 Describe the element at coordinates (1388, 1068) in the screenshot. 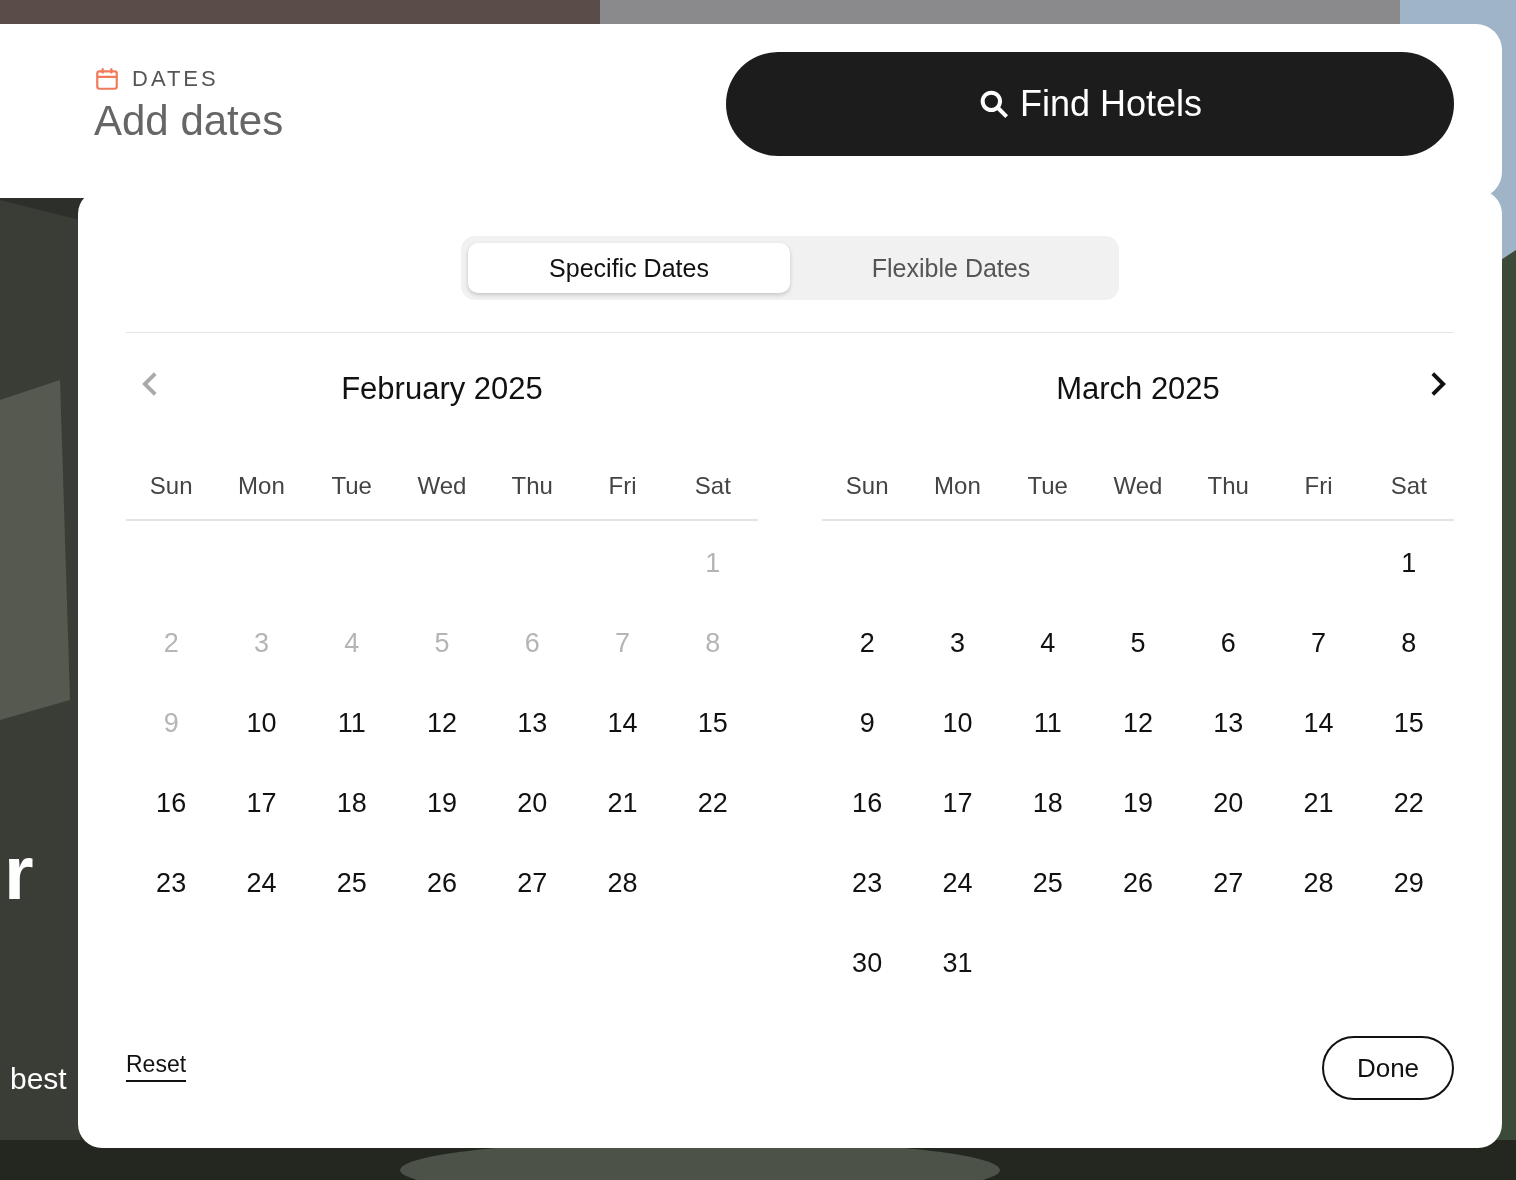

I see `done-button: Done` at that location.